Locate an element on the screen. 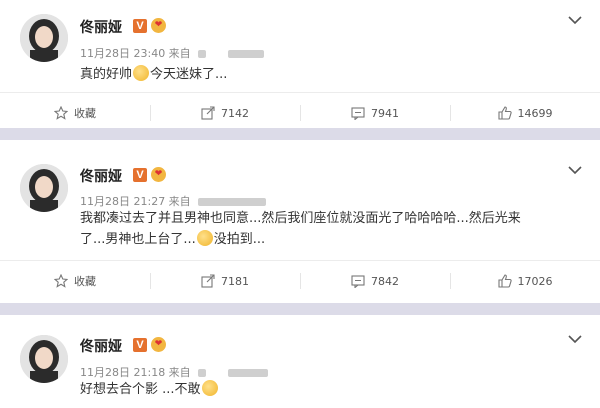  post-meta: 11月28日 21:27 来自 is located at coordinates (173, 201).